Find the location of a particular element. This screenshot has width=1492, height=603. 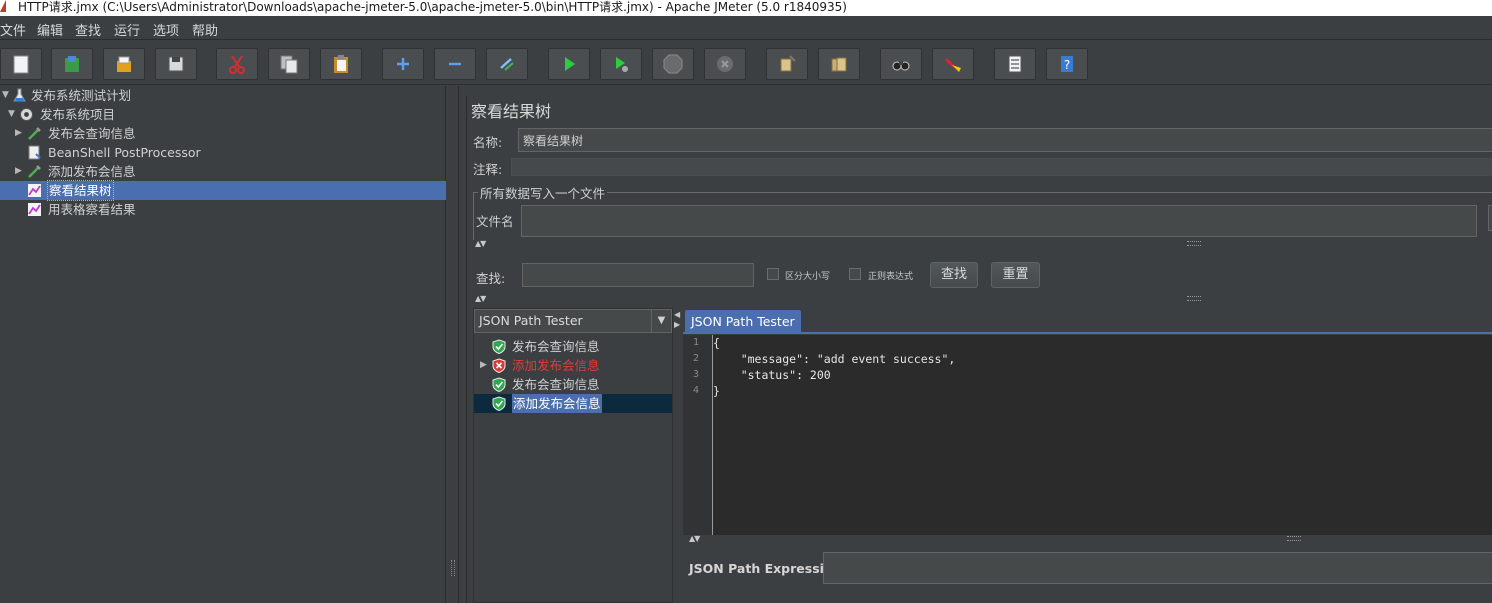

clear-all-button is located at coordinates (839, 64).